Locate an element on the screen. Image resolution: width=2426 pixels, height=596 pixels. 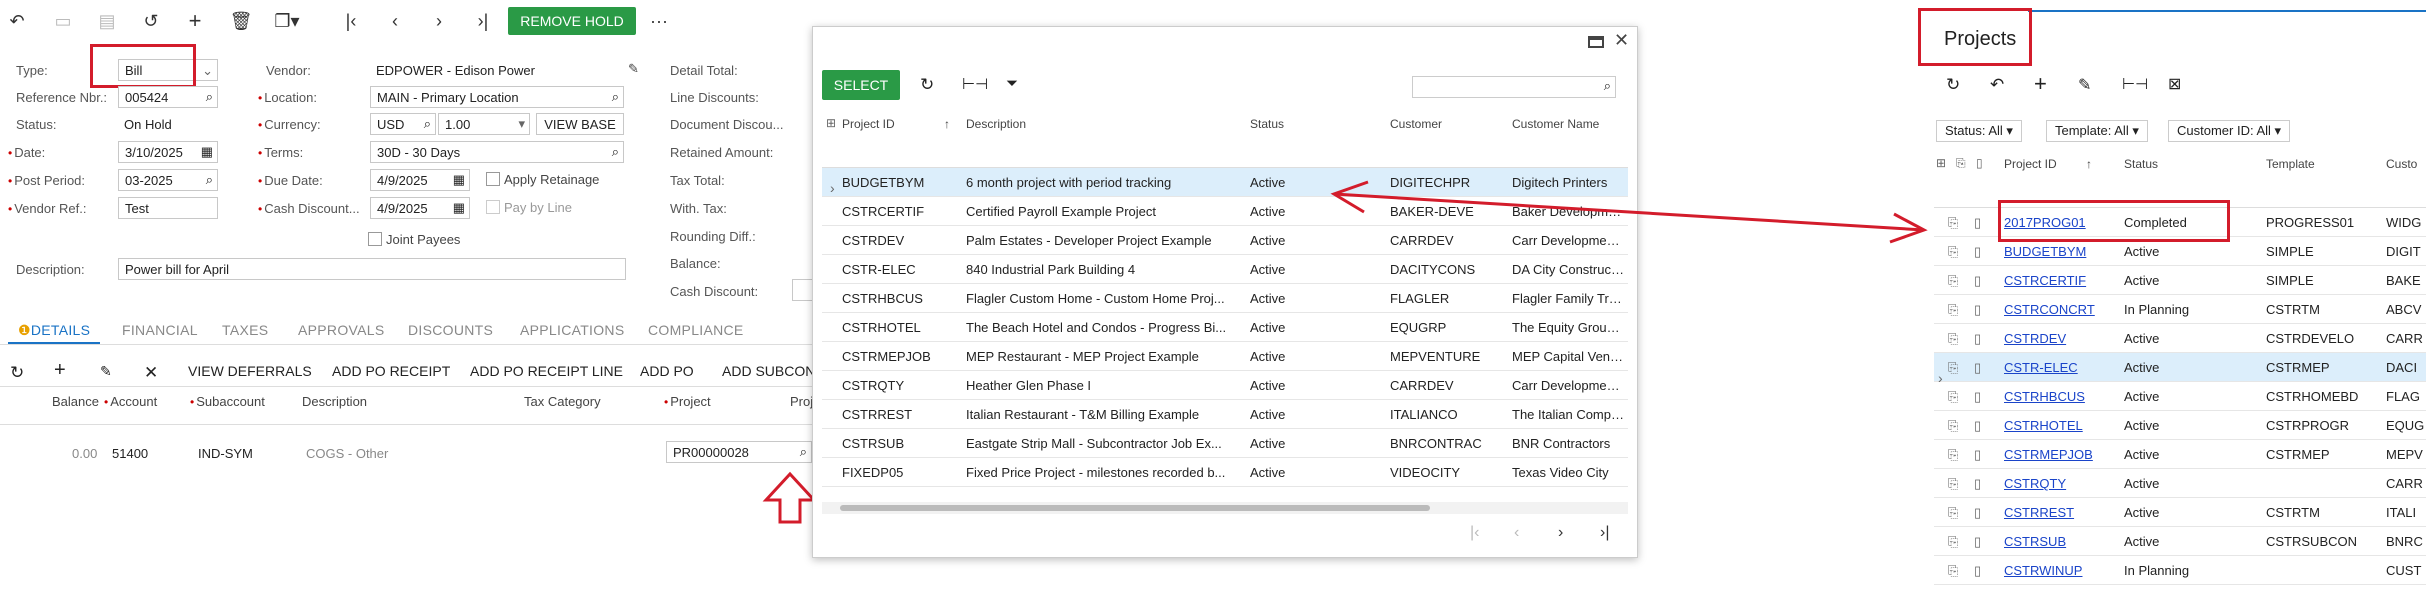
cell-project-id: CSTRWINUP is located at coordinates (2059, 570).